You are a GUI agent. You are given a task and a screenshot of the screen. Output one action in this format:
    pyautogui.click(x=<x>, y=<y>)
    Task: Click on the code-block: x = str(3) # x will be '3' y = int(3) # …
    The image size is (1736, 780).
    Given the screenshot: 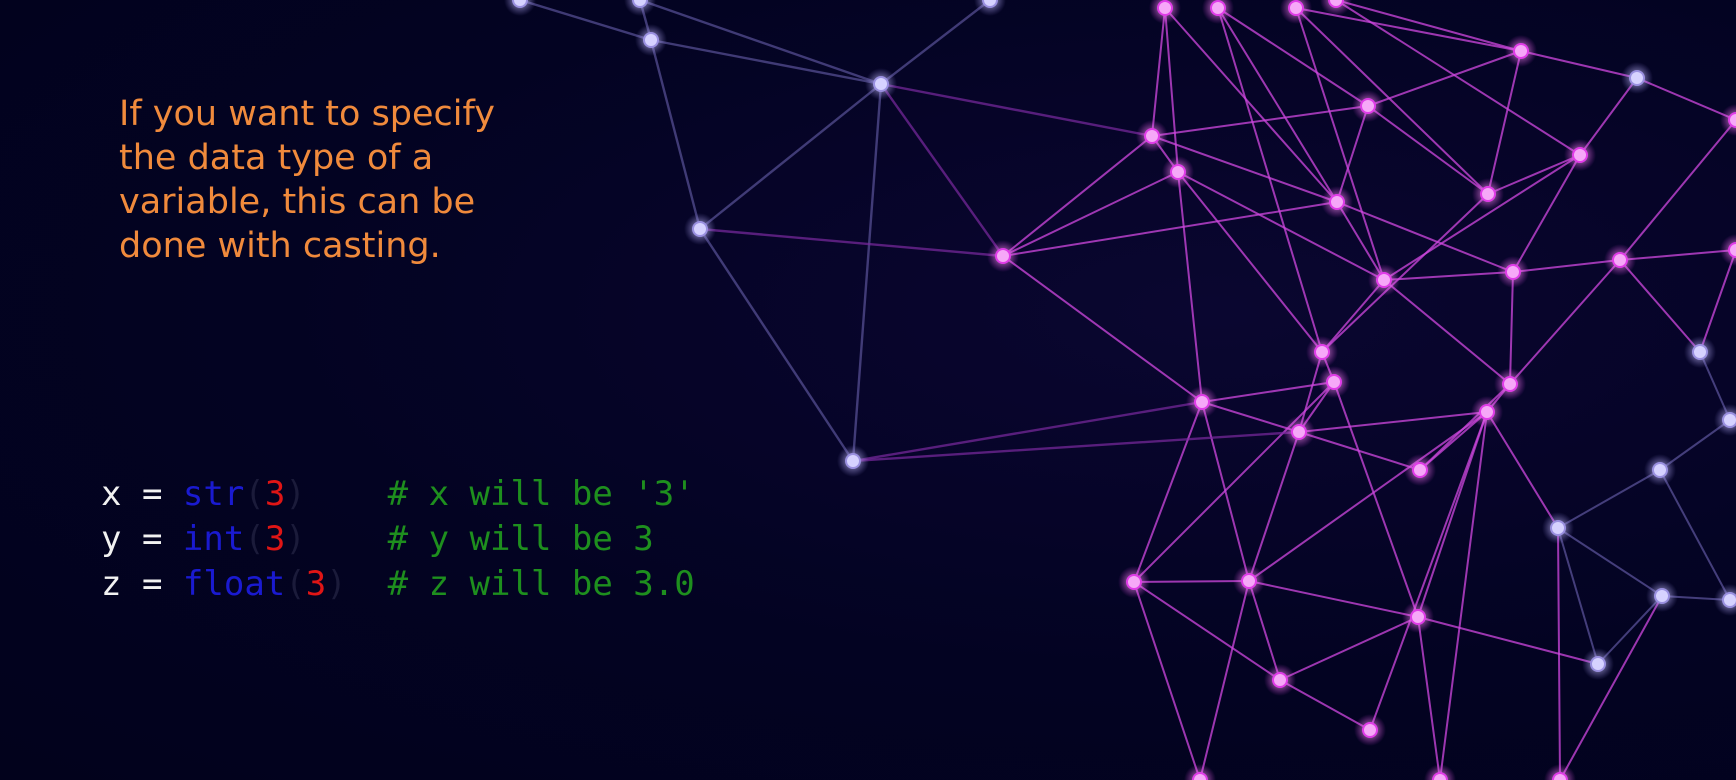 What is the action you would take?
    pyautogui.click(x=398, y=539)
    